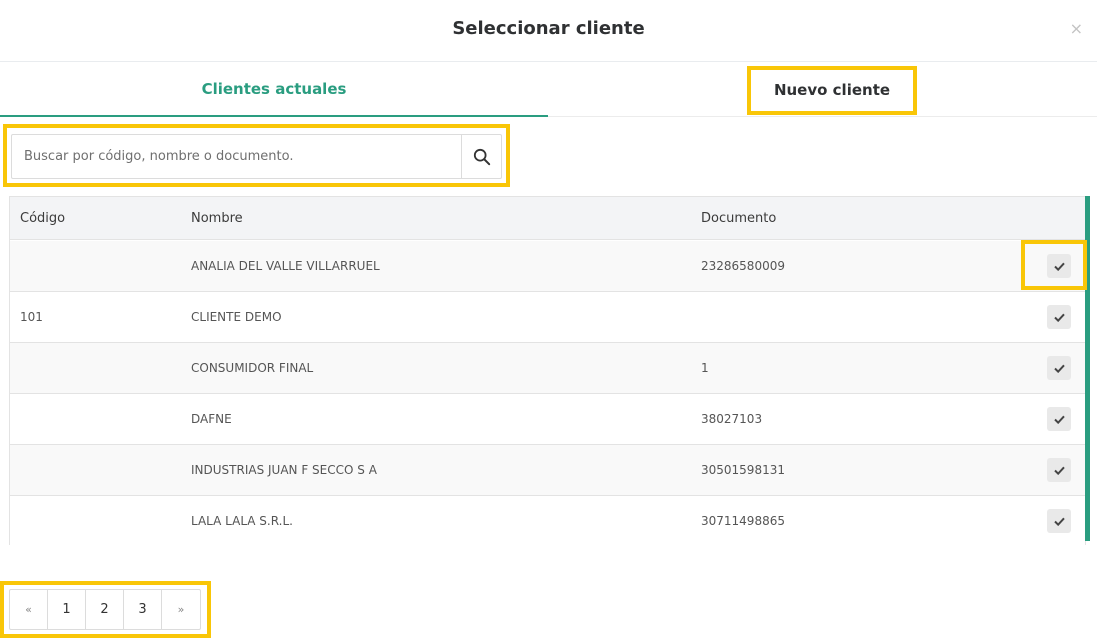 The width and height of the screenshot is (1097, 642). Describe the element at coordinates (252, 368) in the screenshot. I see `cell-name: CONSUMIDOR FINAL` at that location.